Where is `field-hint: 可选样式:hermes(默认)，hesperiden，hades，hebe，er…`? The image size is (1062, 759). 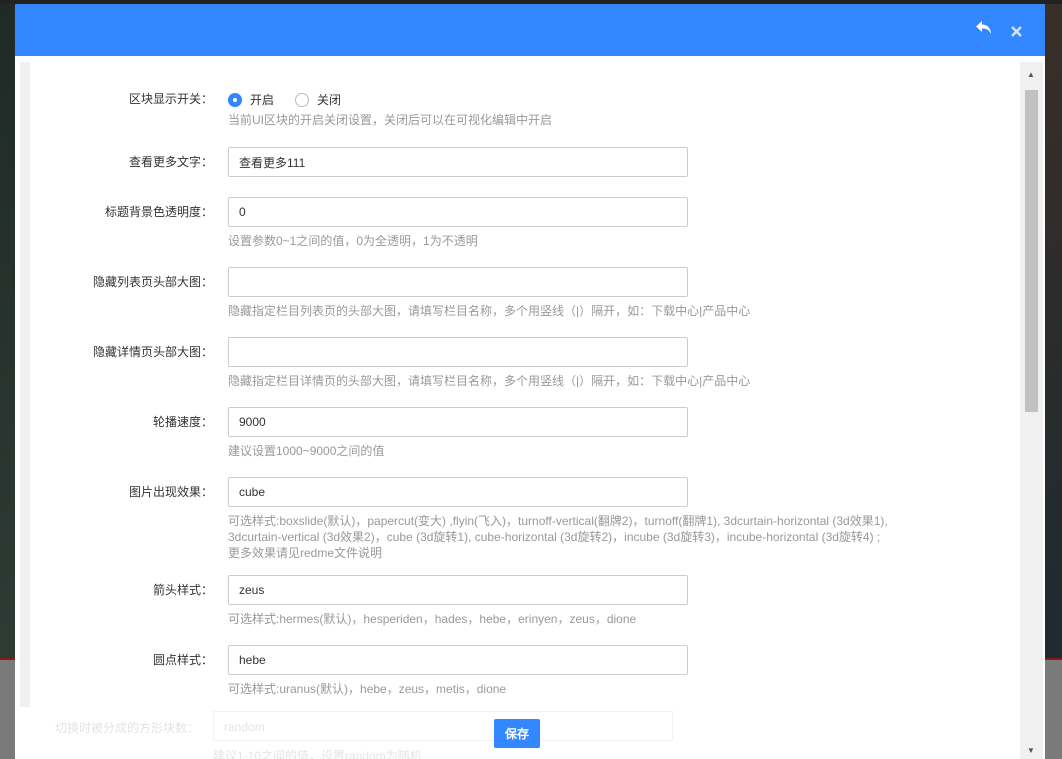
field-hint: 可选样式:hermes(默认)，hesperiden，hades，hebe，er… is located at coordinates (432, 619).